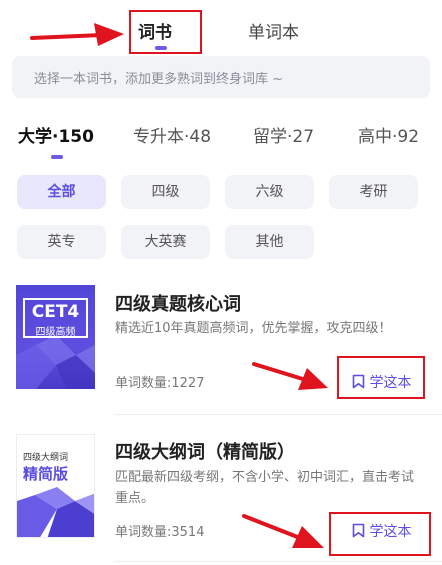 This screenshot has height=565, width=442. What do you see at coordinates (55, 486) in the screenshot?
I see `book-cover: 四级大纲词 精简版` at bounding box center [55, 486].